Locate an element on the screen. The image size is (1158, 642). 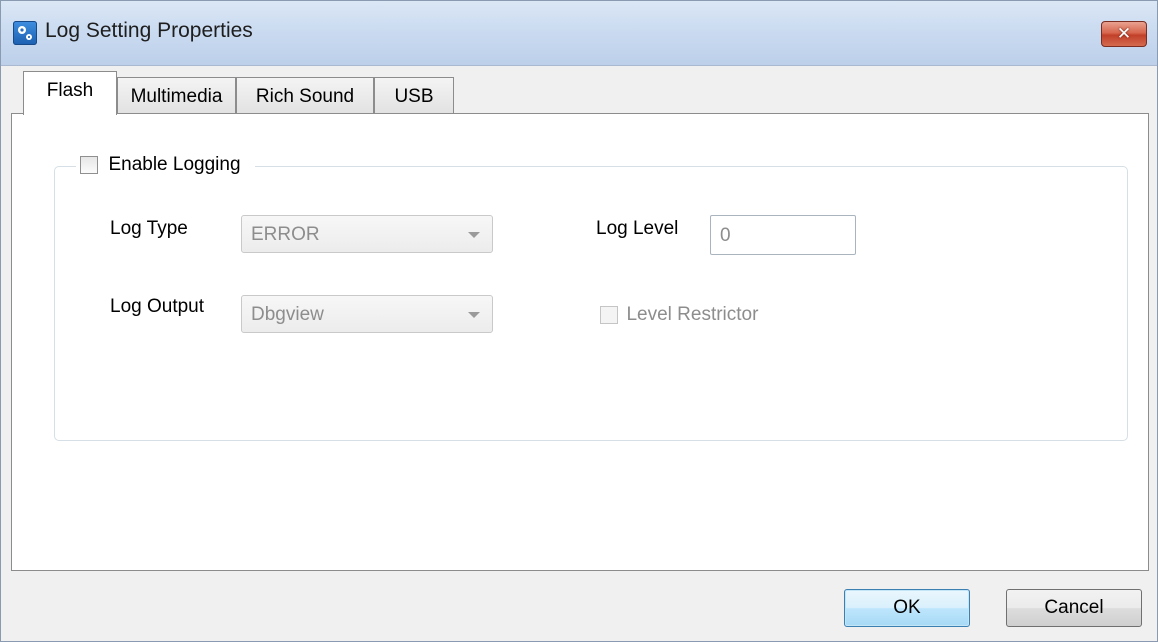
enable-logging-row: Enable Logging is located at coordinates (165, 167).